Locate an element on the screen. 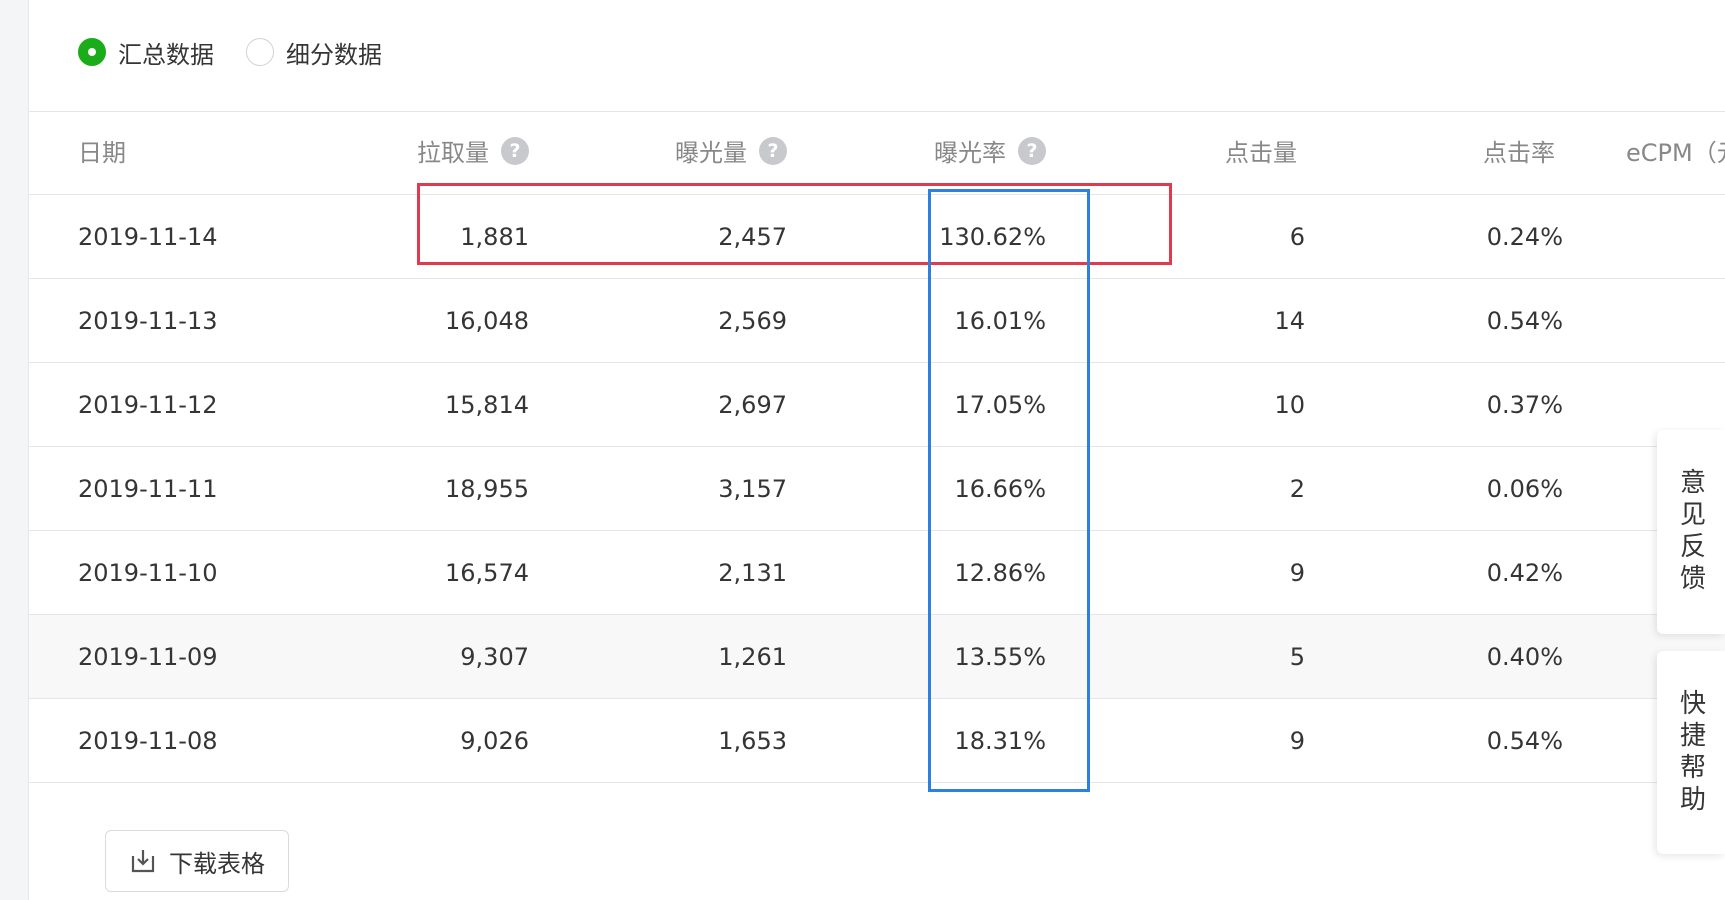  data-mode-radio-group: 汇总数据 细分数据 is located at coordinates (246, 52).